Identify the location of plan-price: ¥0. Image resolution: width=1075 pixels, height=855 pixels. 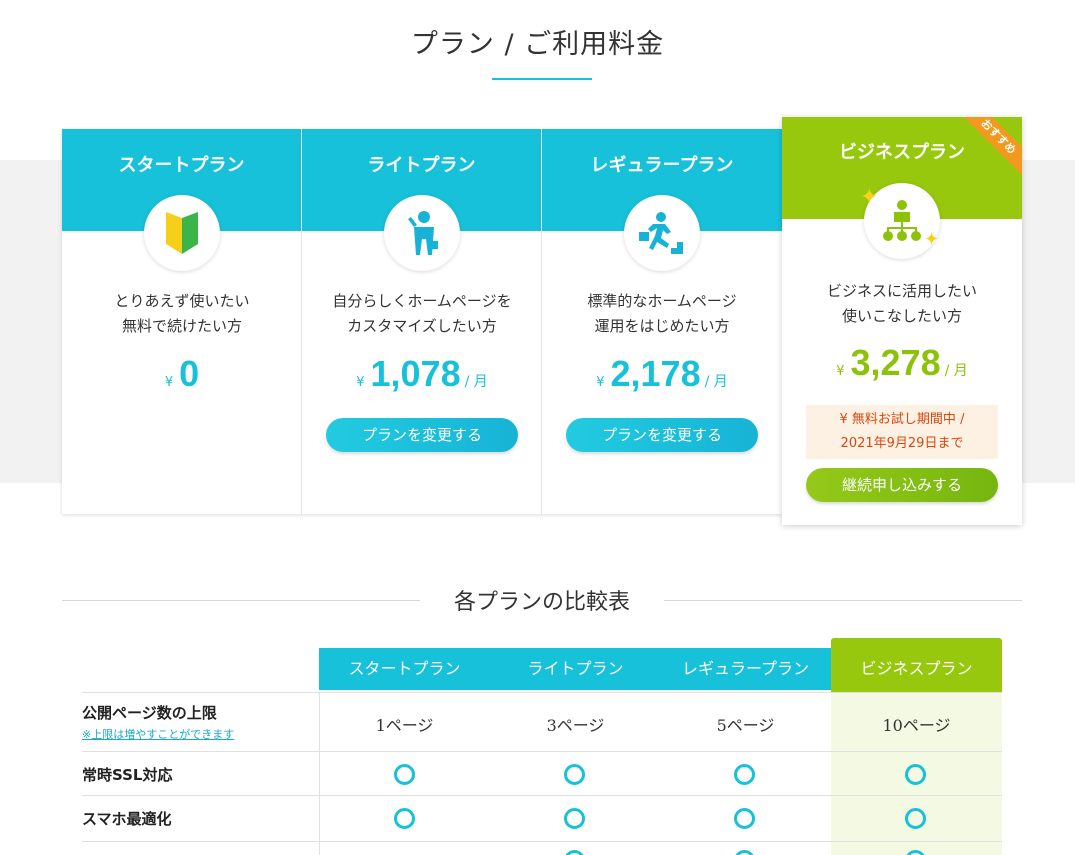
(182, 374).